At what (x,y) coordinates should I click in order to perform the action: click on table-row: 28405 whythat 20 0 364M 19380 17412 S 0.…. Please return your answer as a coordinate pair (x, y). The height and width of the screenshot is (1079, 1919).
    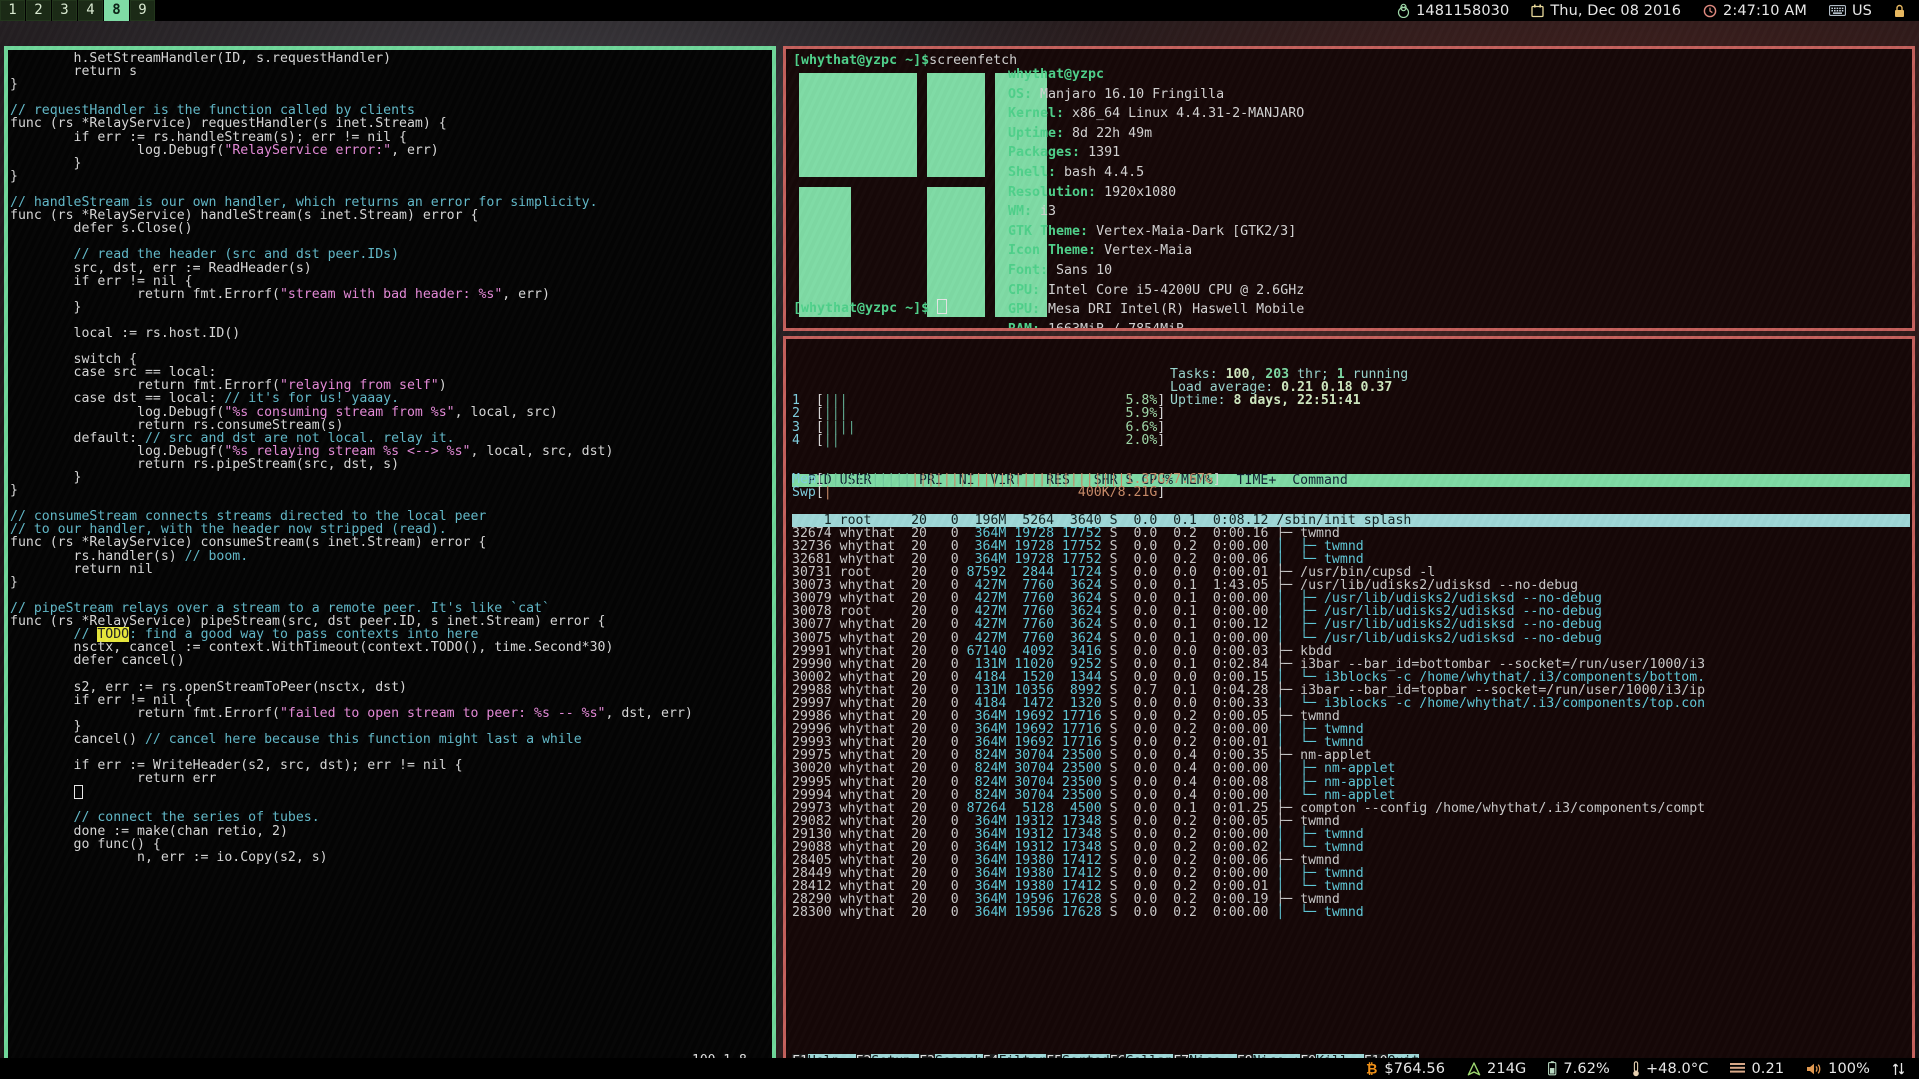
    Looking at the image, I should click on (1351, 860).